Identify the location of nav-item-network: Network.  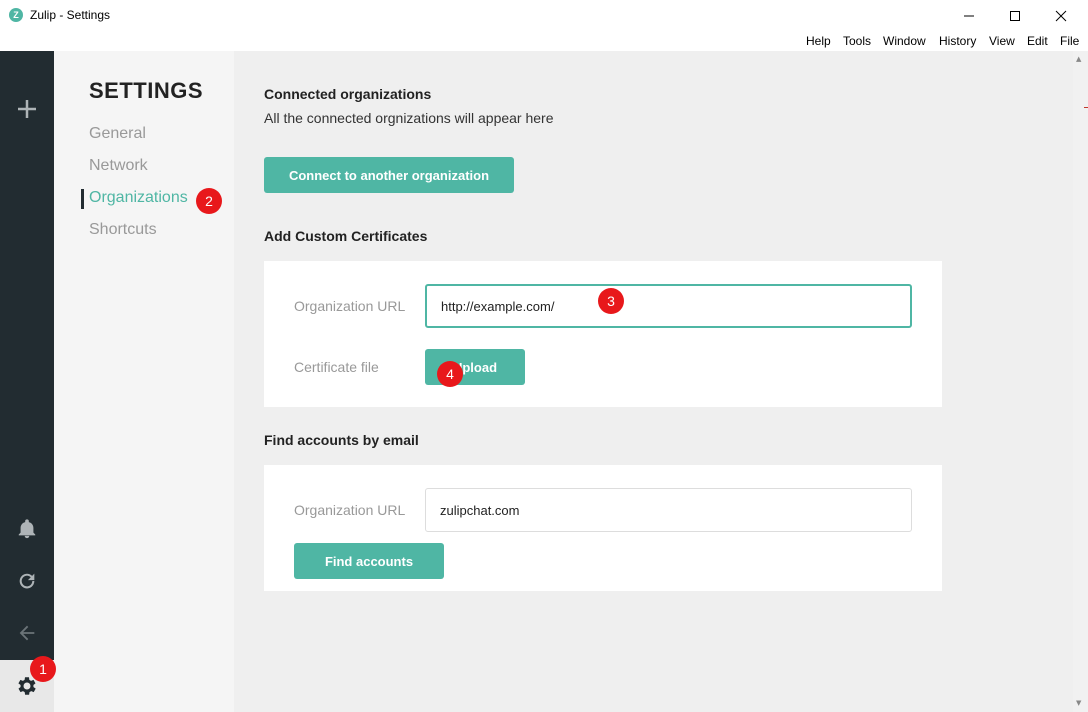
(118, 166).